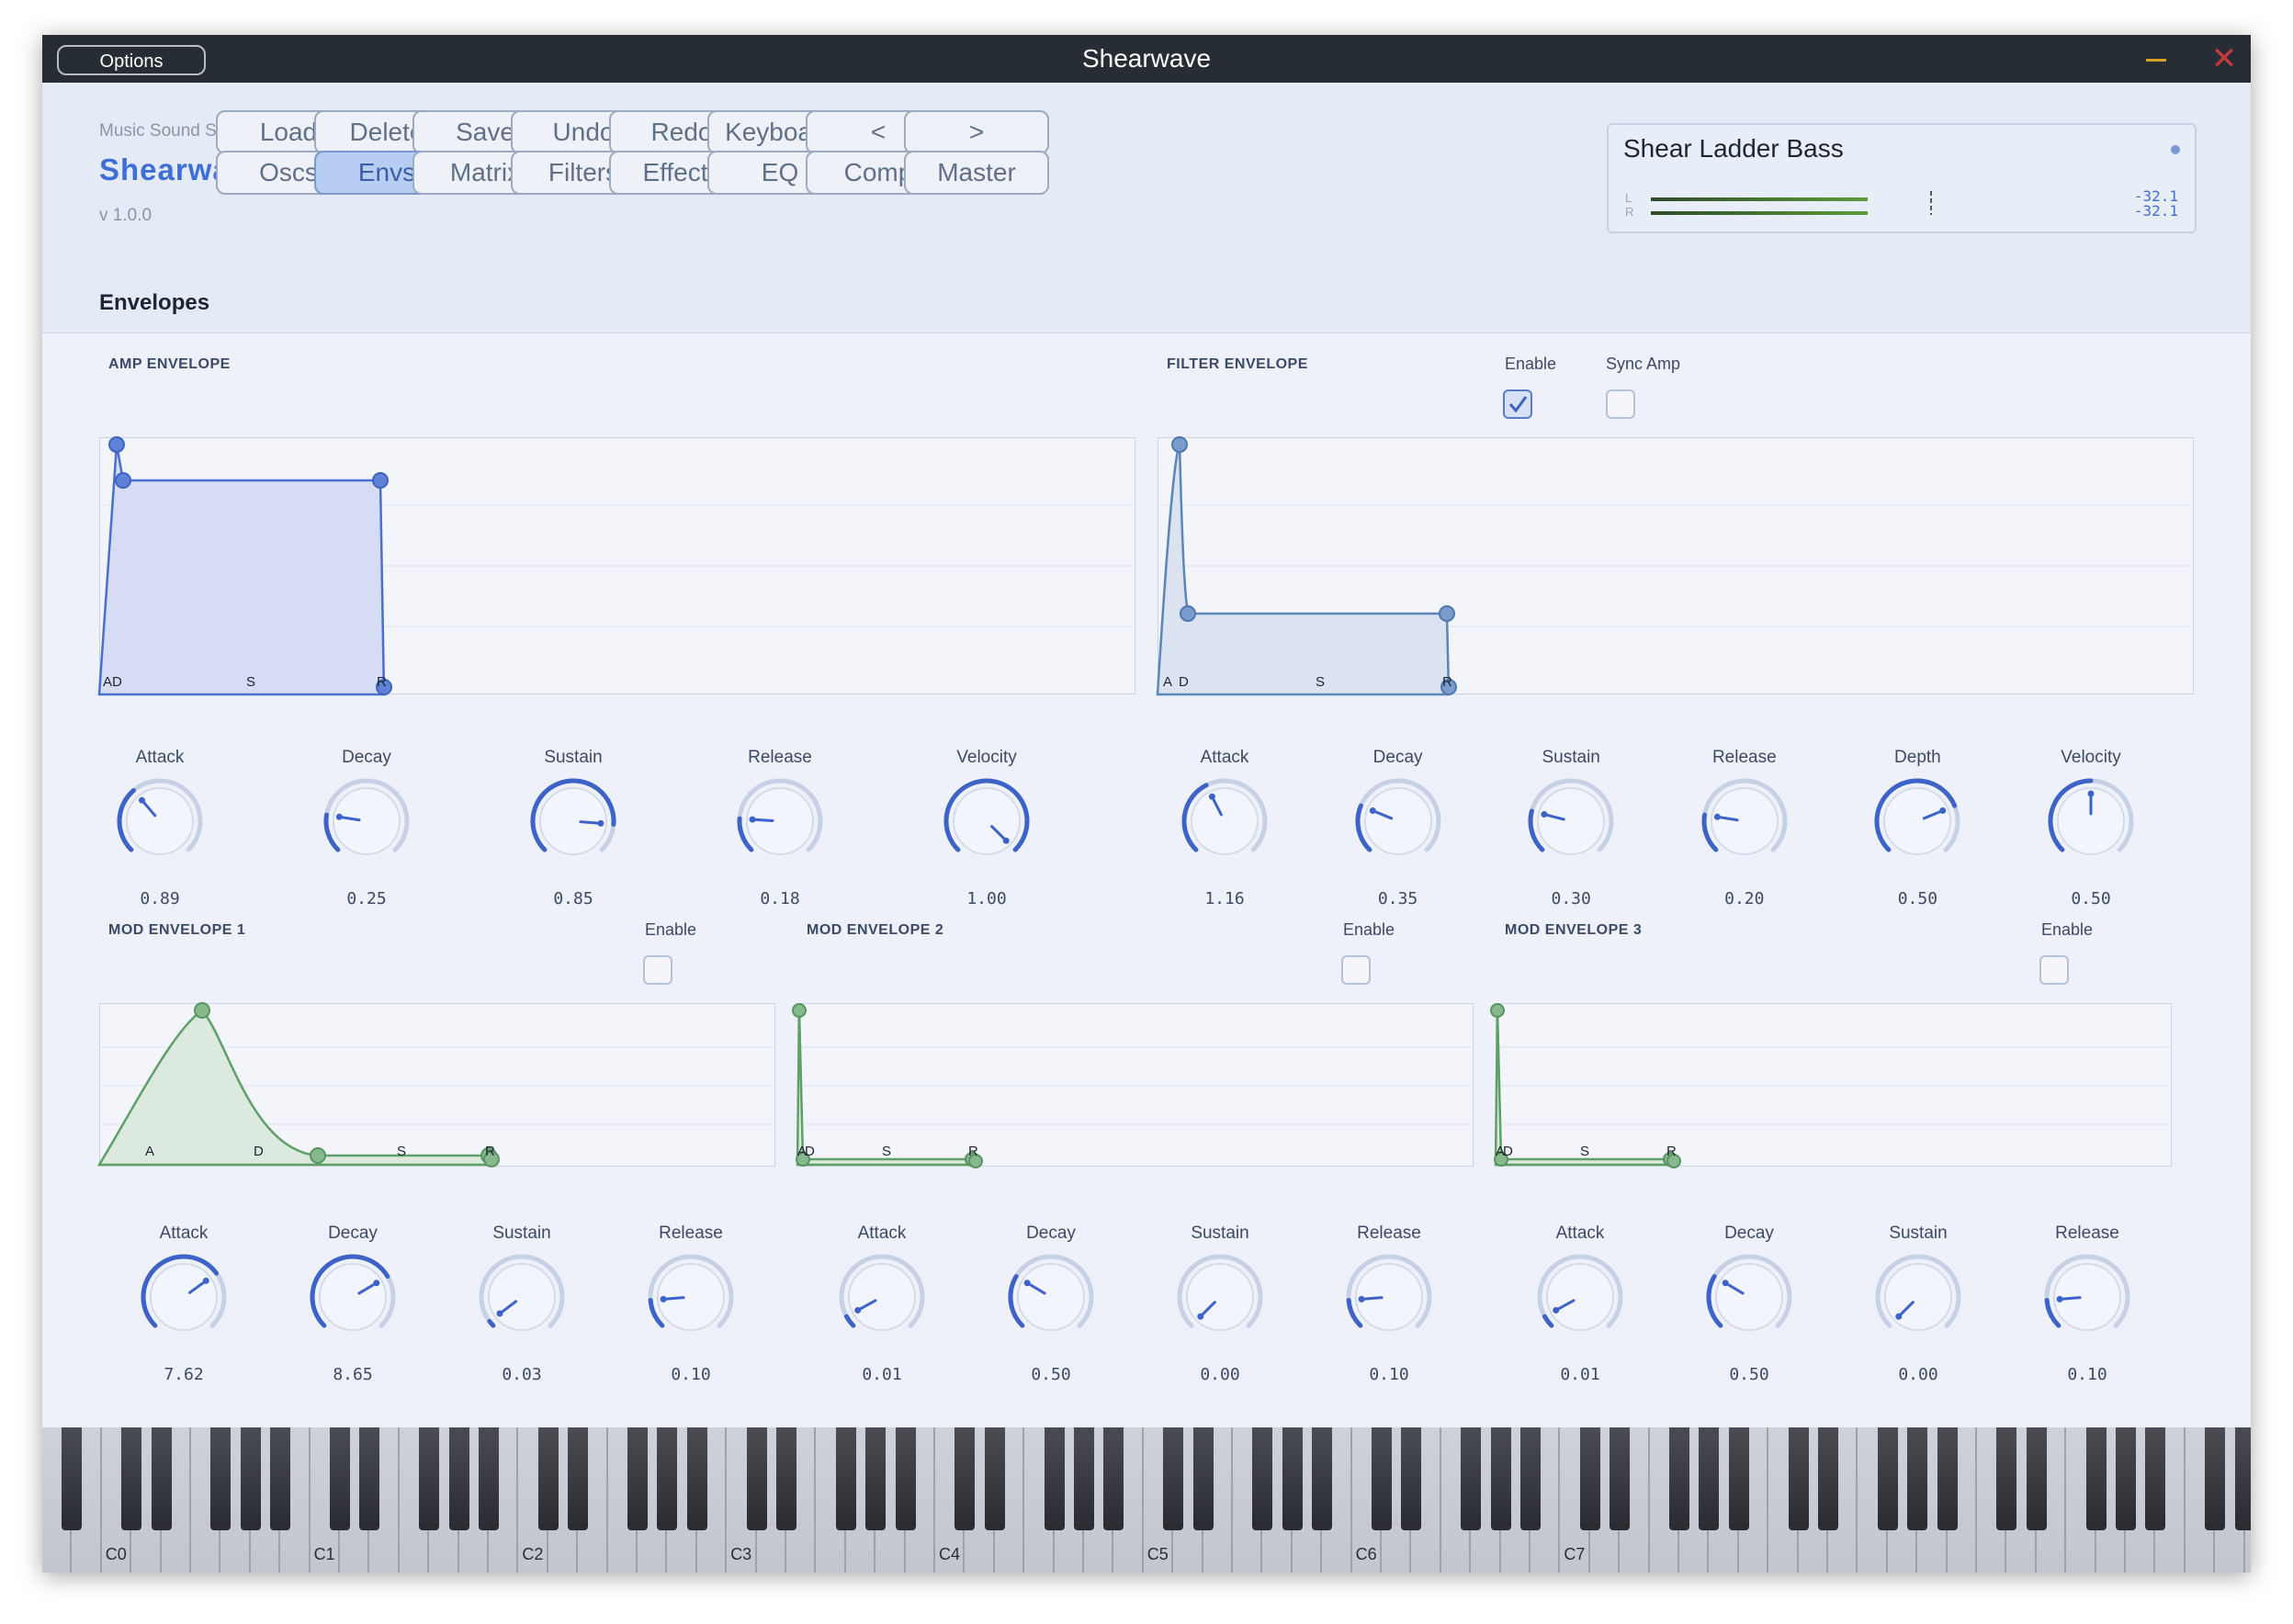 This screenshot has height=1624, width=2293. Describe the element at coordinates (1831, 1085) in the screenshot. I see `mod-envelope-3-graph: A D S R` at that location.